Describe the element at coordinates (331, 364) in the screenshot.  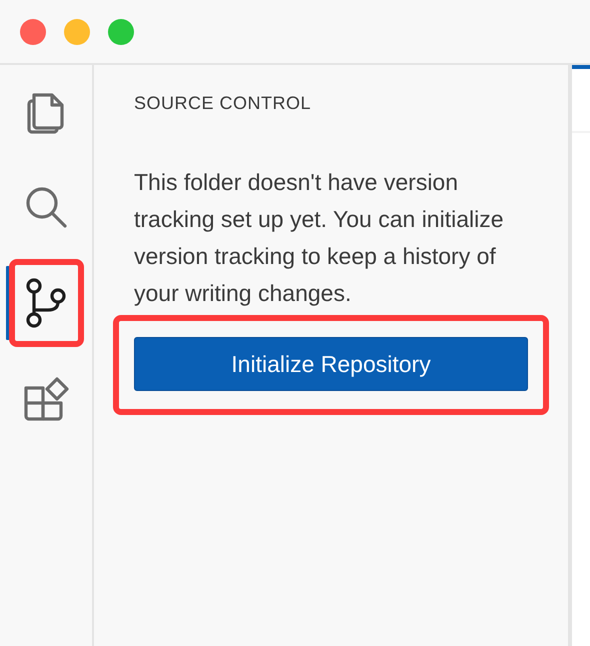
I see `initialize-repository-button: Initialize Repository` at that location.